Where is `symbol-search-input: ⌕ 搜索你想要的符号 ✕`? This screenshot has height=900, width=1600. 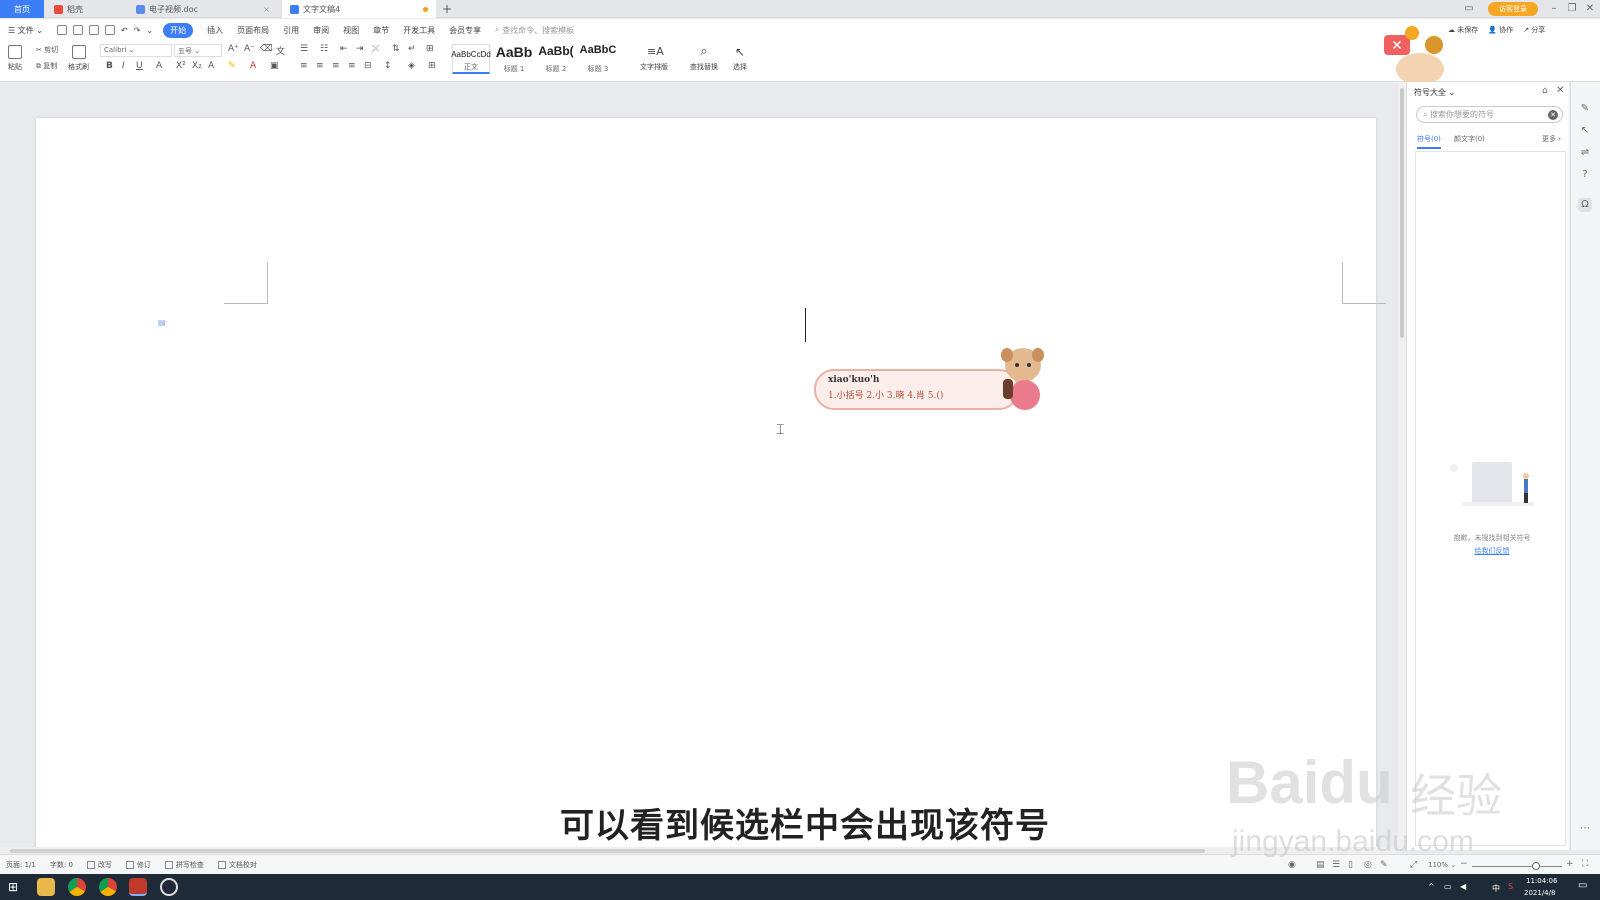
symbol-search-input: ⌕ 搜索你想要的符号 ✕ is located at coordinates (1489, 114).